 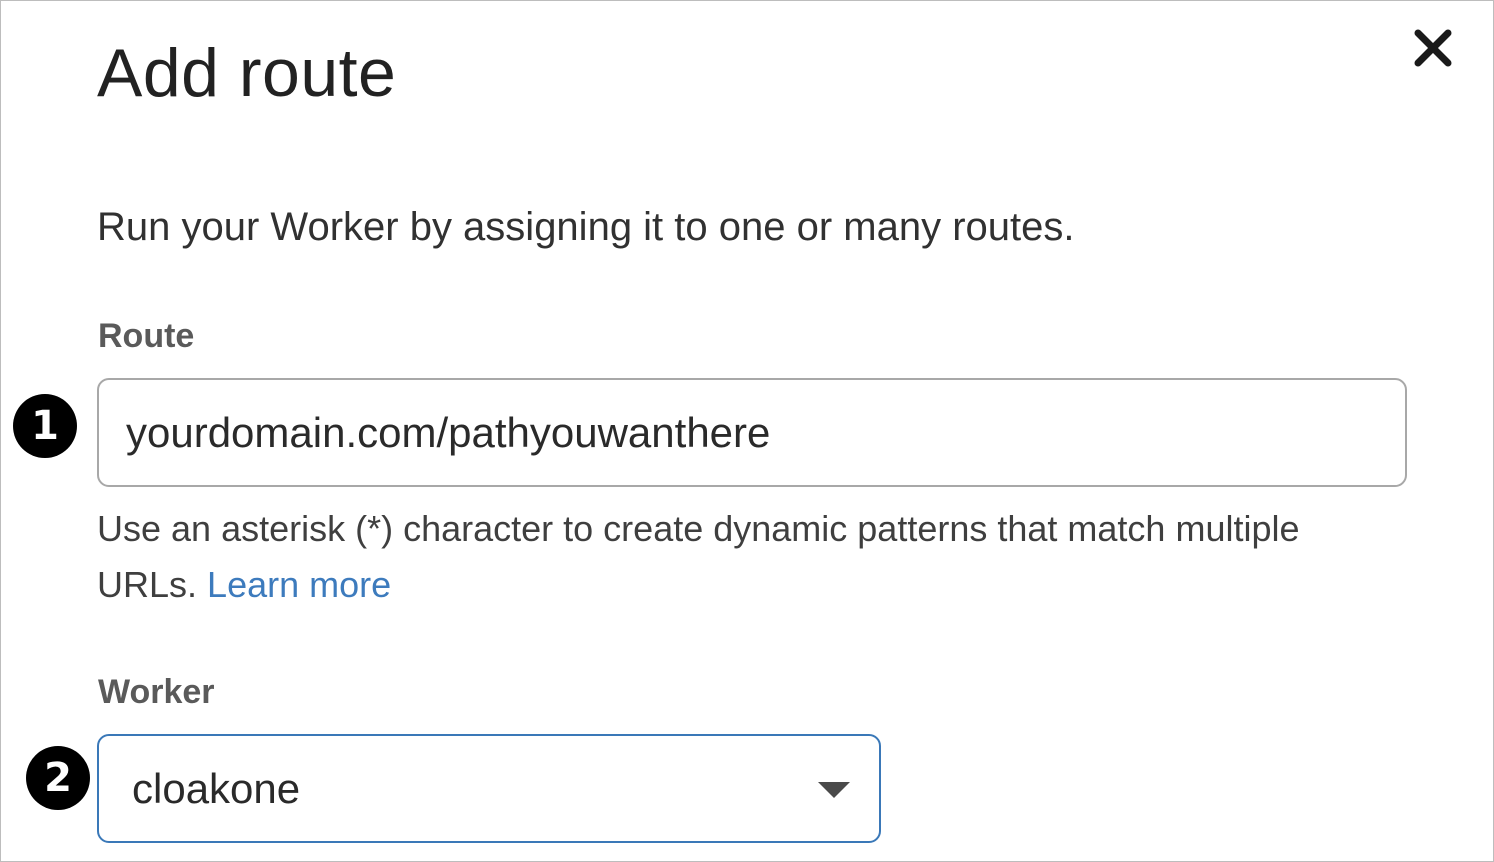 I want to click on route-input, so click(x=752, y=432).